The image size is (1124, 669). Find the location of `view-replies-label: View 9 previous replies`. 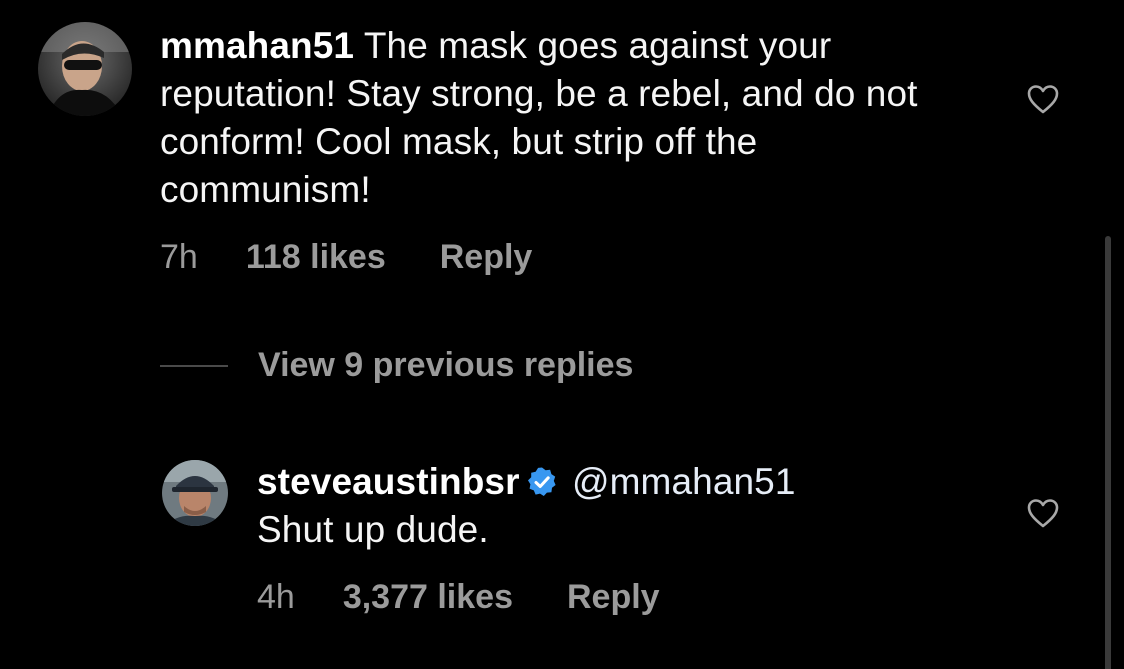

view-replies-label: View 9 previous replies is located at coordinates (446, 365).